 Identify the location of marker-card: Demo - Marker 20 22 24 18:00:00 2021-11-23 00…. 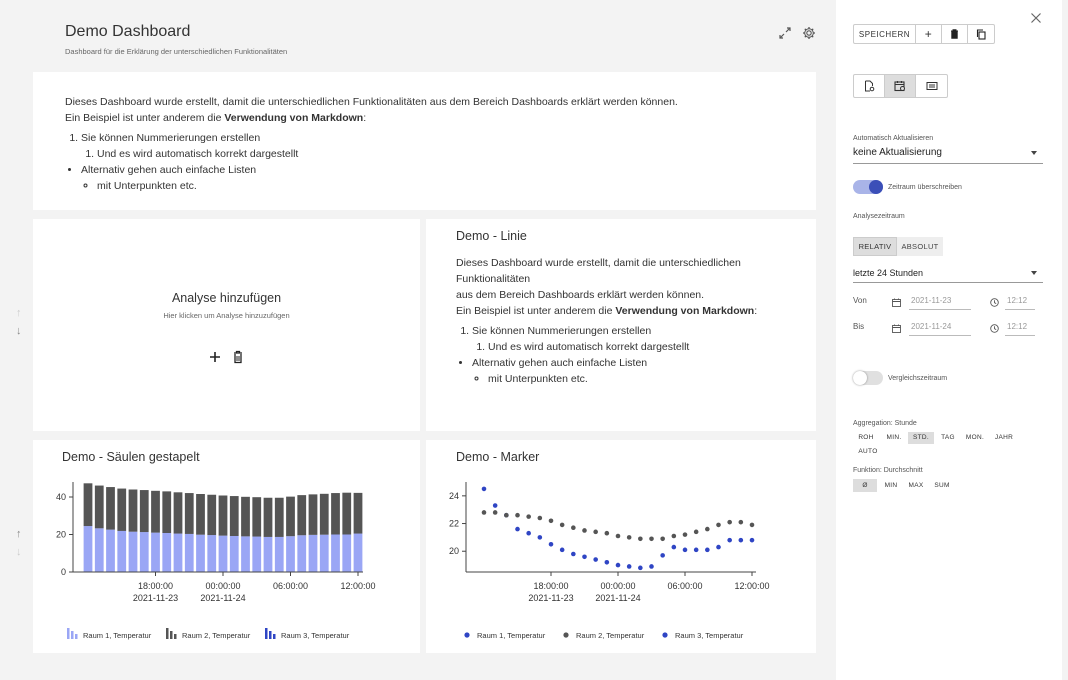
(621, 546).